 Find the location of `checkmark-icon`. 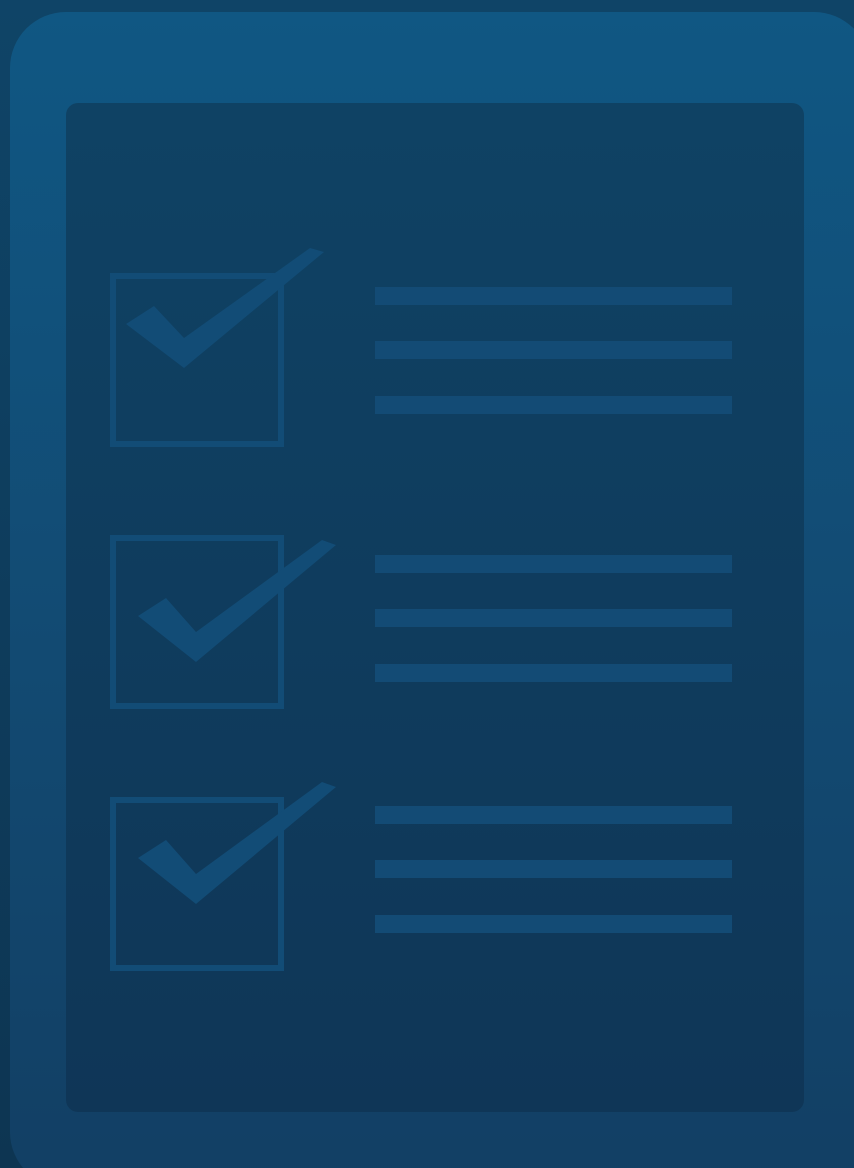

checkmark-icon is located at coordinates (237, 843).